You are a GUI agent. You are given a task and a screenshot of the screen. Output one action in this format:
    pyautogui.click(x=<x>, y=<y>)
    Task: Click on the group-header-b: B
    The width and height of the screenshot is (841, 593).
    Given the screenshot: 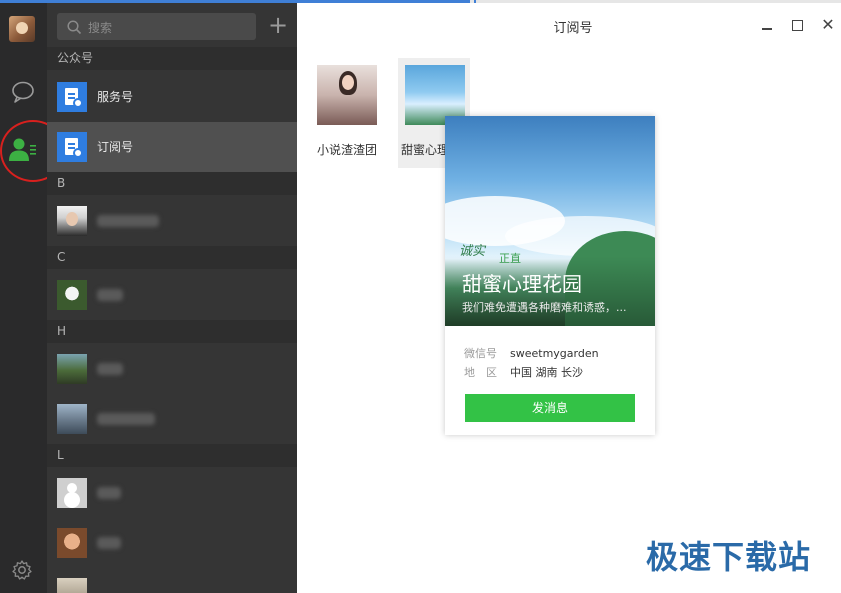 What is the action you would take?
    pyautogui.click(x=172, y=183)
    